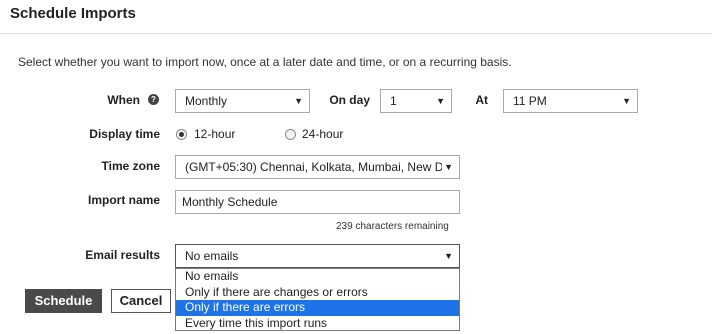 The height and width of the screenshot is (334, 712). What do you see at coordinates (322, 134) in the screenshot?
I see `radio-24-hour-label: 24-hour` at bounding box center [322, 134].